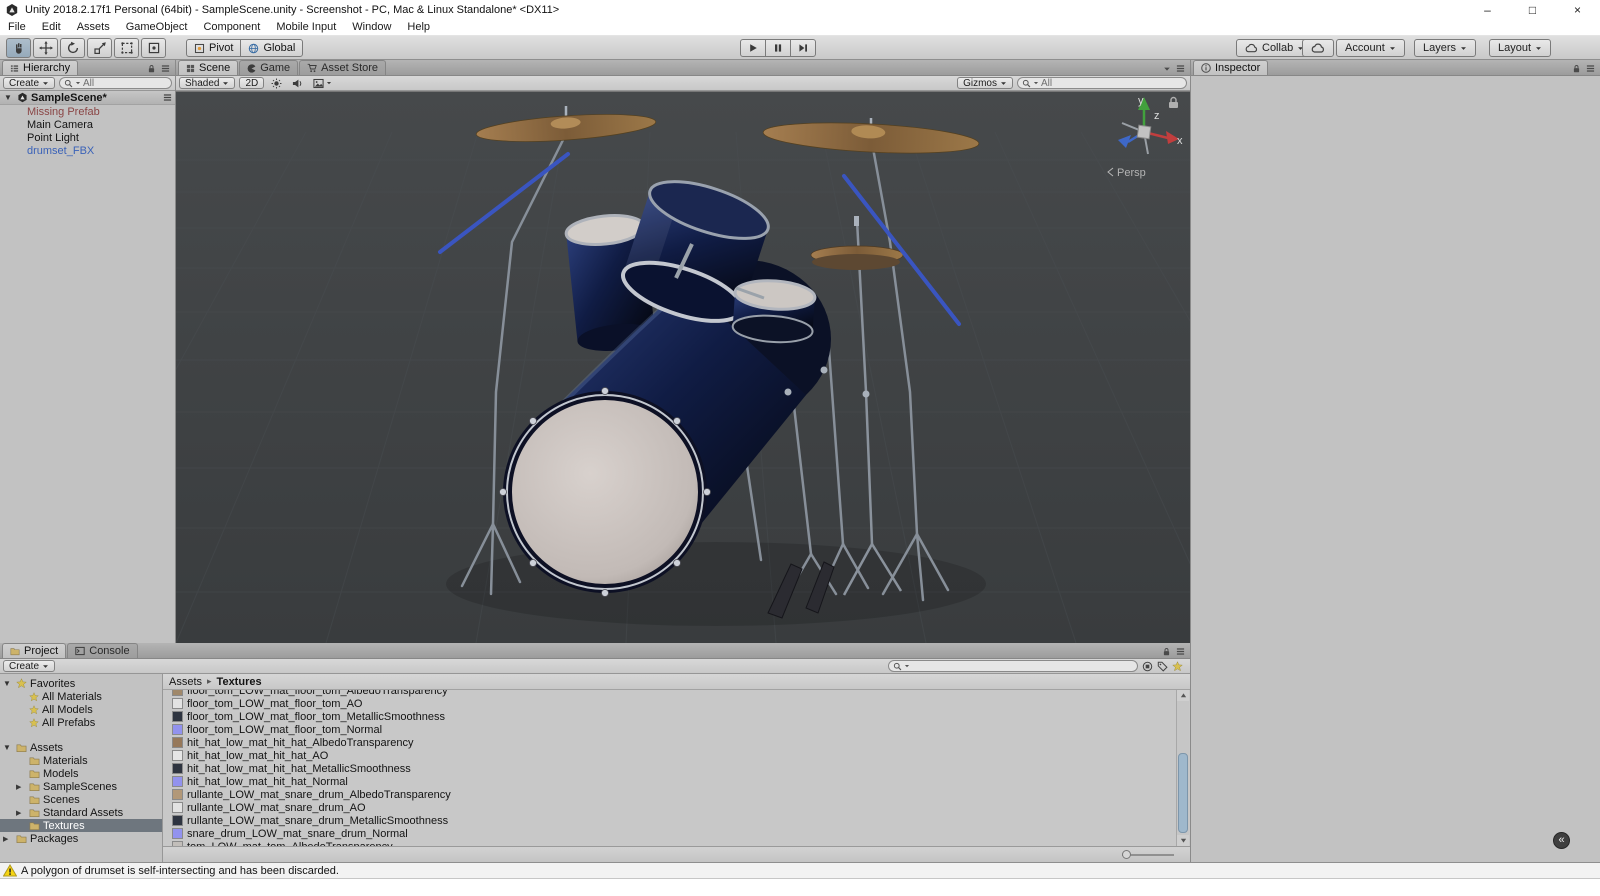 The width and height of the screenshot is (1600, 896). Describe the element at coordinates (167, 97) in the screenshot. I see `scene-context-menu-icon` at that location.